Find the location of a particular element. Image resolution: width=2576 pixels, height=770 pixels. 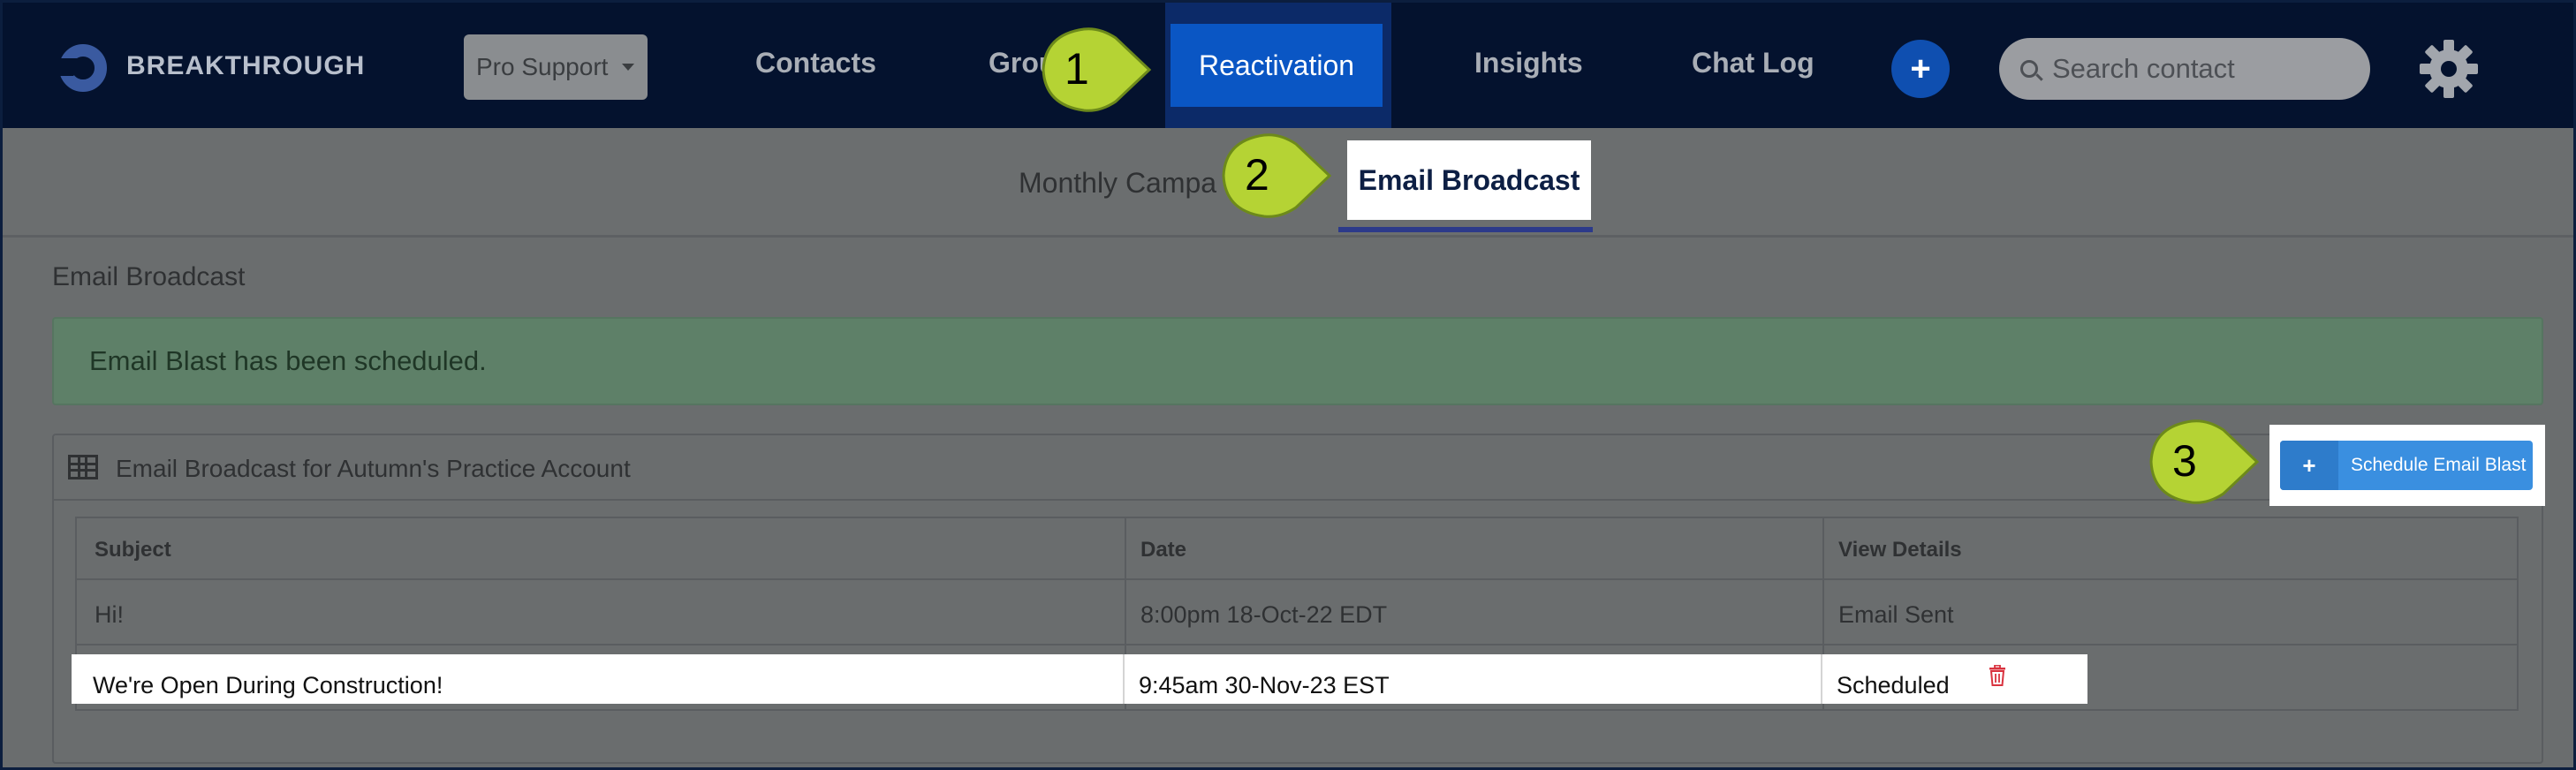

trash-icon is located at coordinates (1998, 675).